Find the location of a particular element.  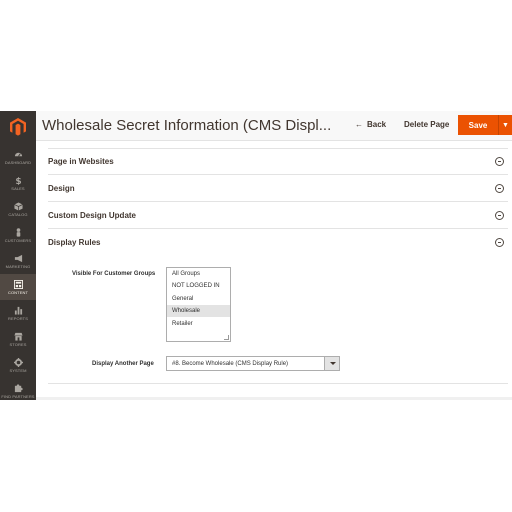

sidebar-item-label: STORES is located at coordinates (18, 344).